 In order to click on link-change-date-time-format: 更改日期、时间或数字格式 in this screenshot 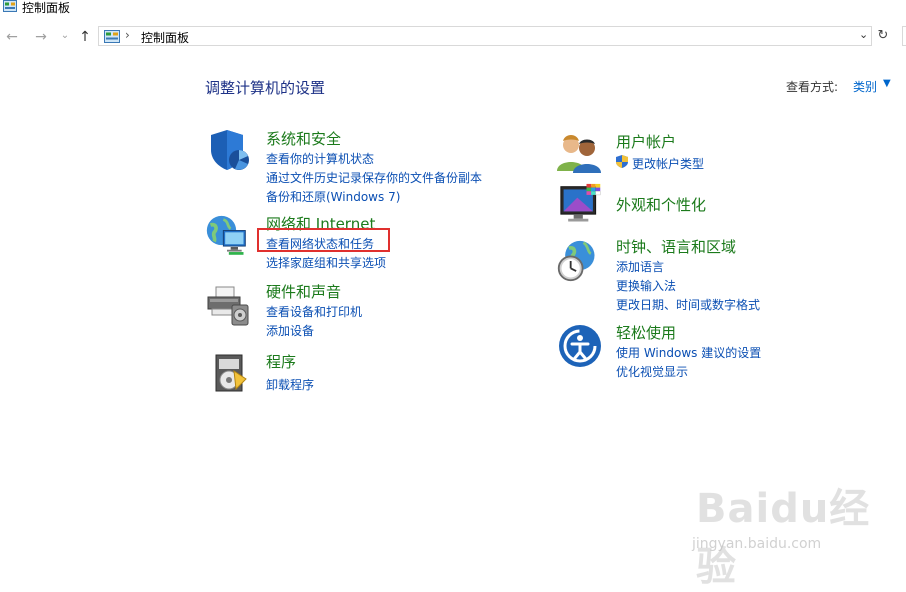, I will do `click(688, 304)`.